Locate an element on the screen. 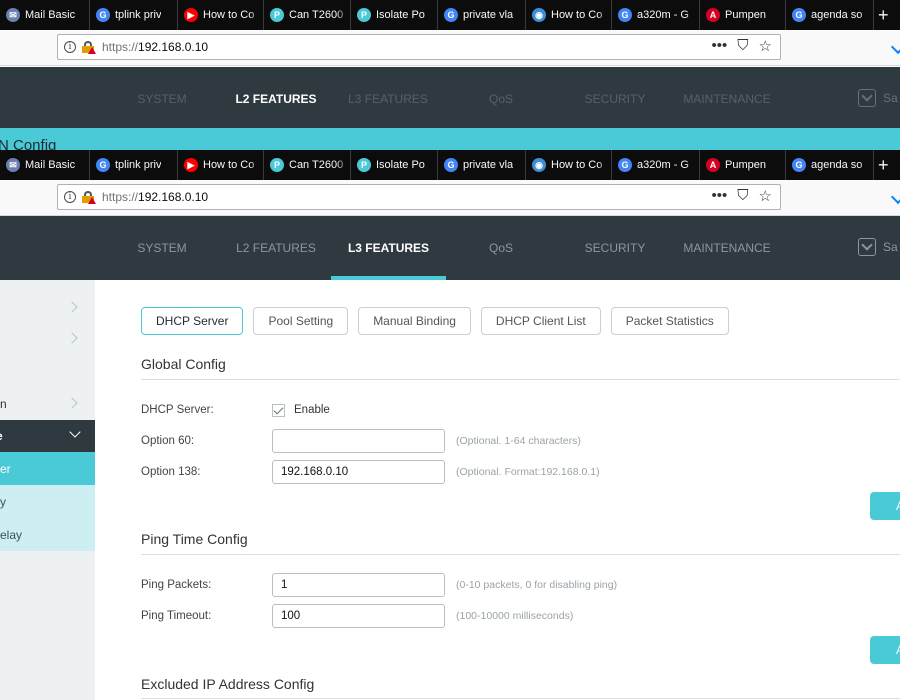 The height and width of the screenshot is (700, 900). tab-manual-binding: Manual Binding is located at coordinates (414, 321).